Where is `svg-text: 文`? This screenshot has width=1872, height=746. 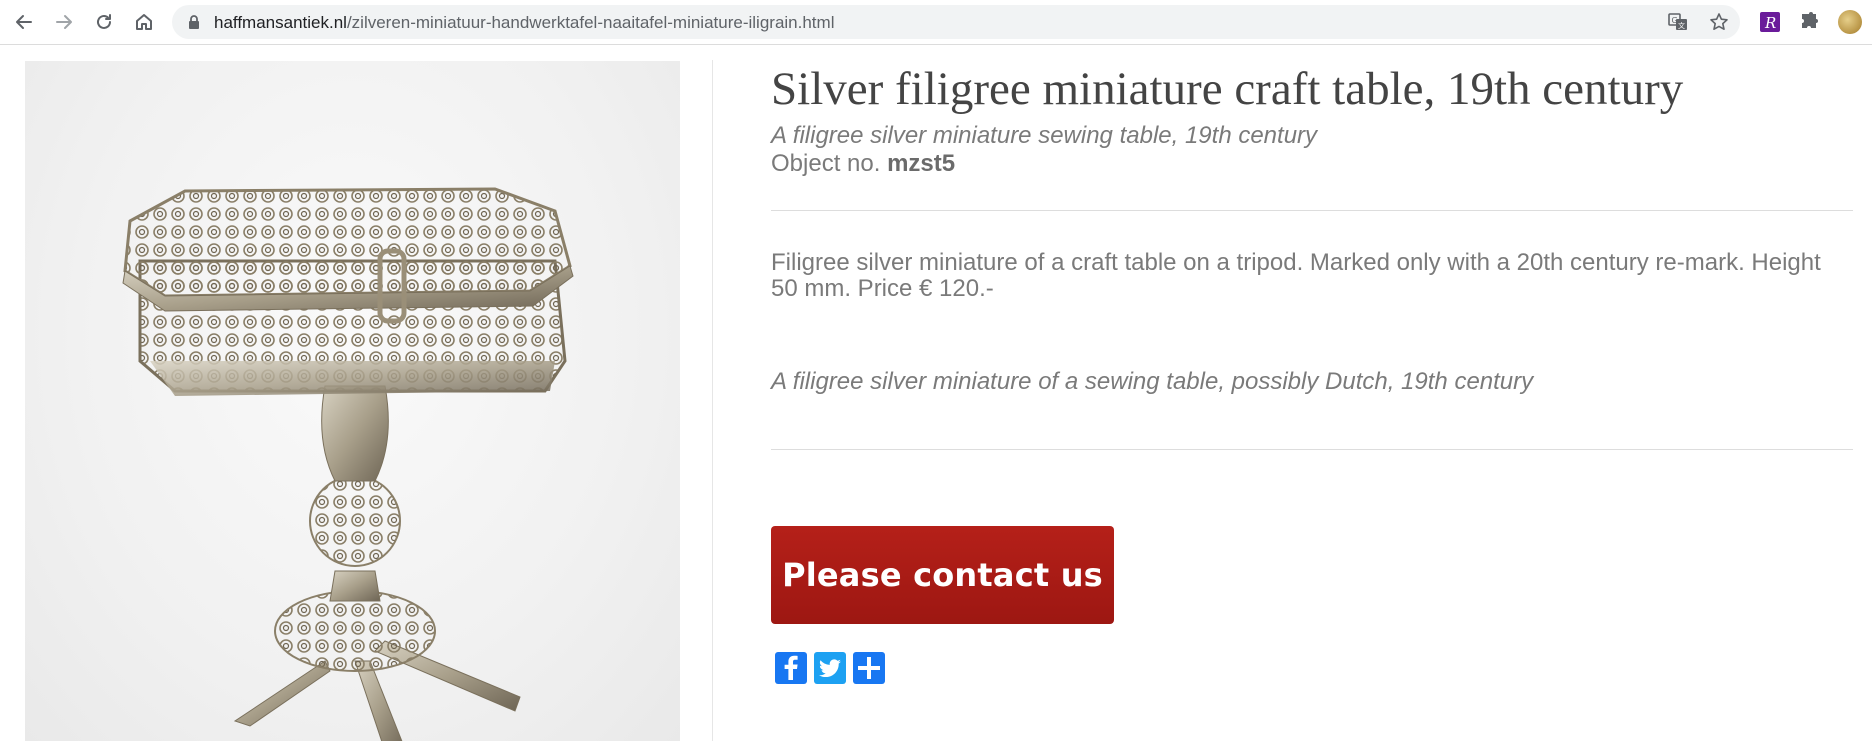
svg-text: 文 is located at coordinates (1681, 25).